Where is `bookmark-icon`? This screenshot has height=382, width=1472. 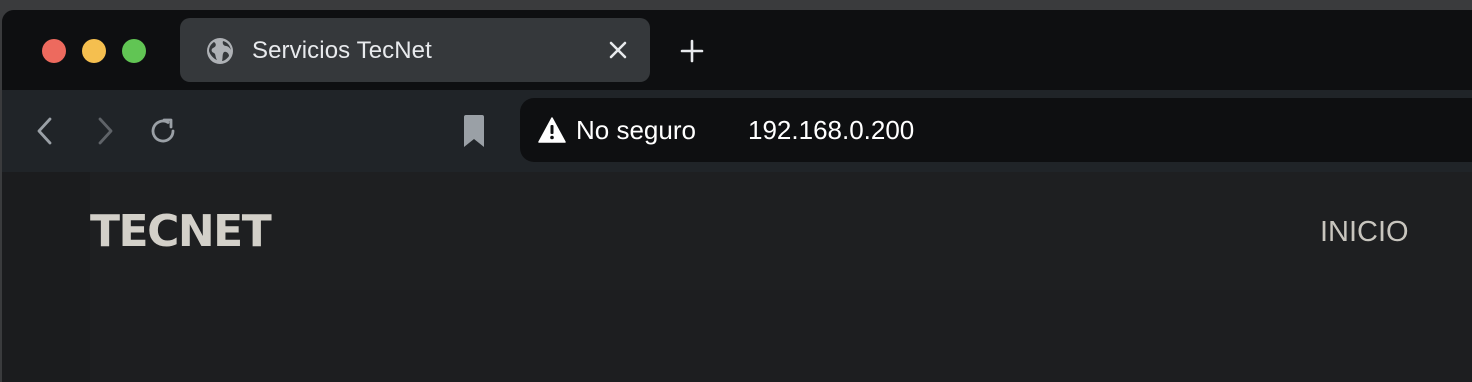
bookmark-icon is located at coordinates (474, 131).